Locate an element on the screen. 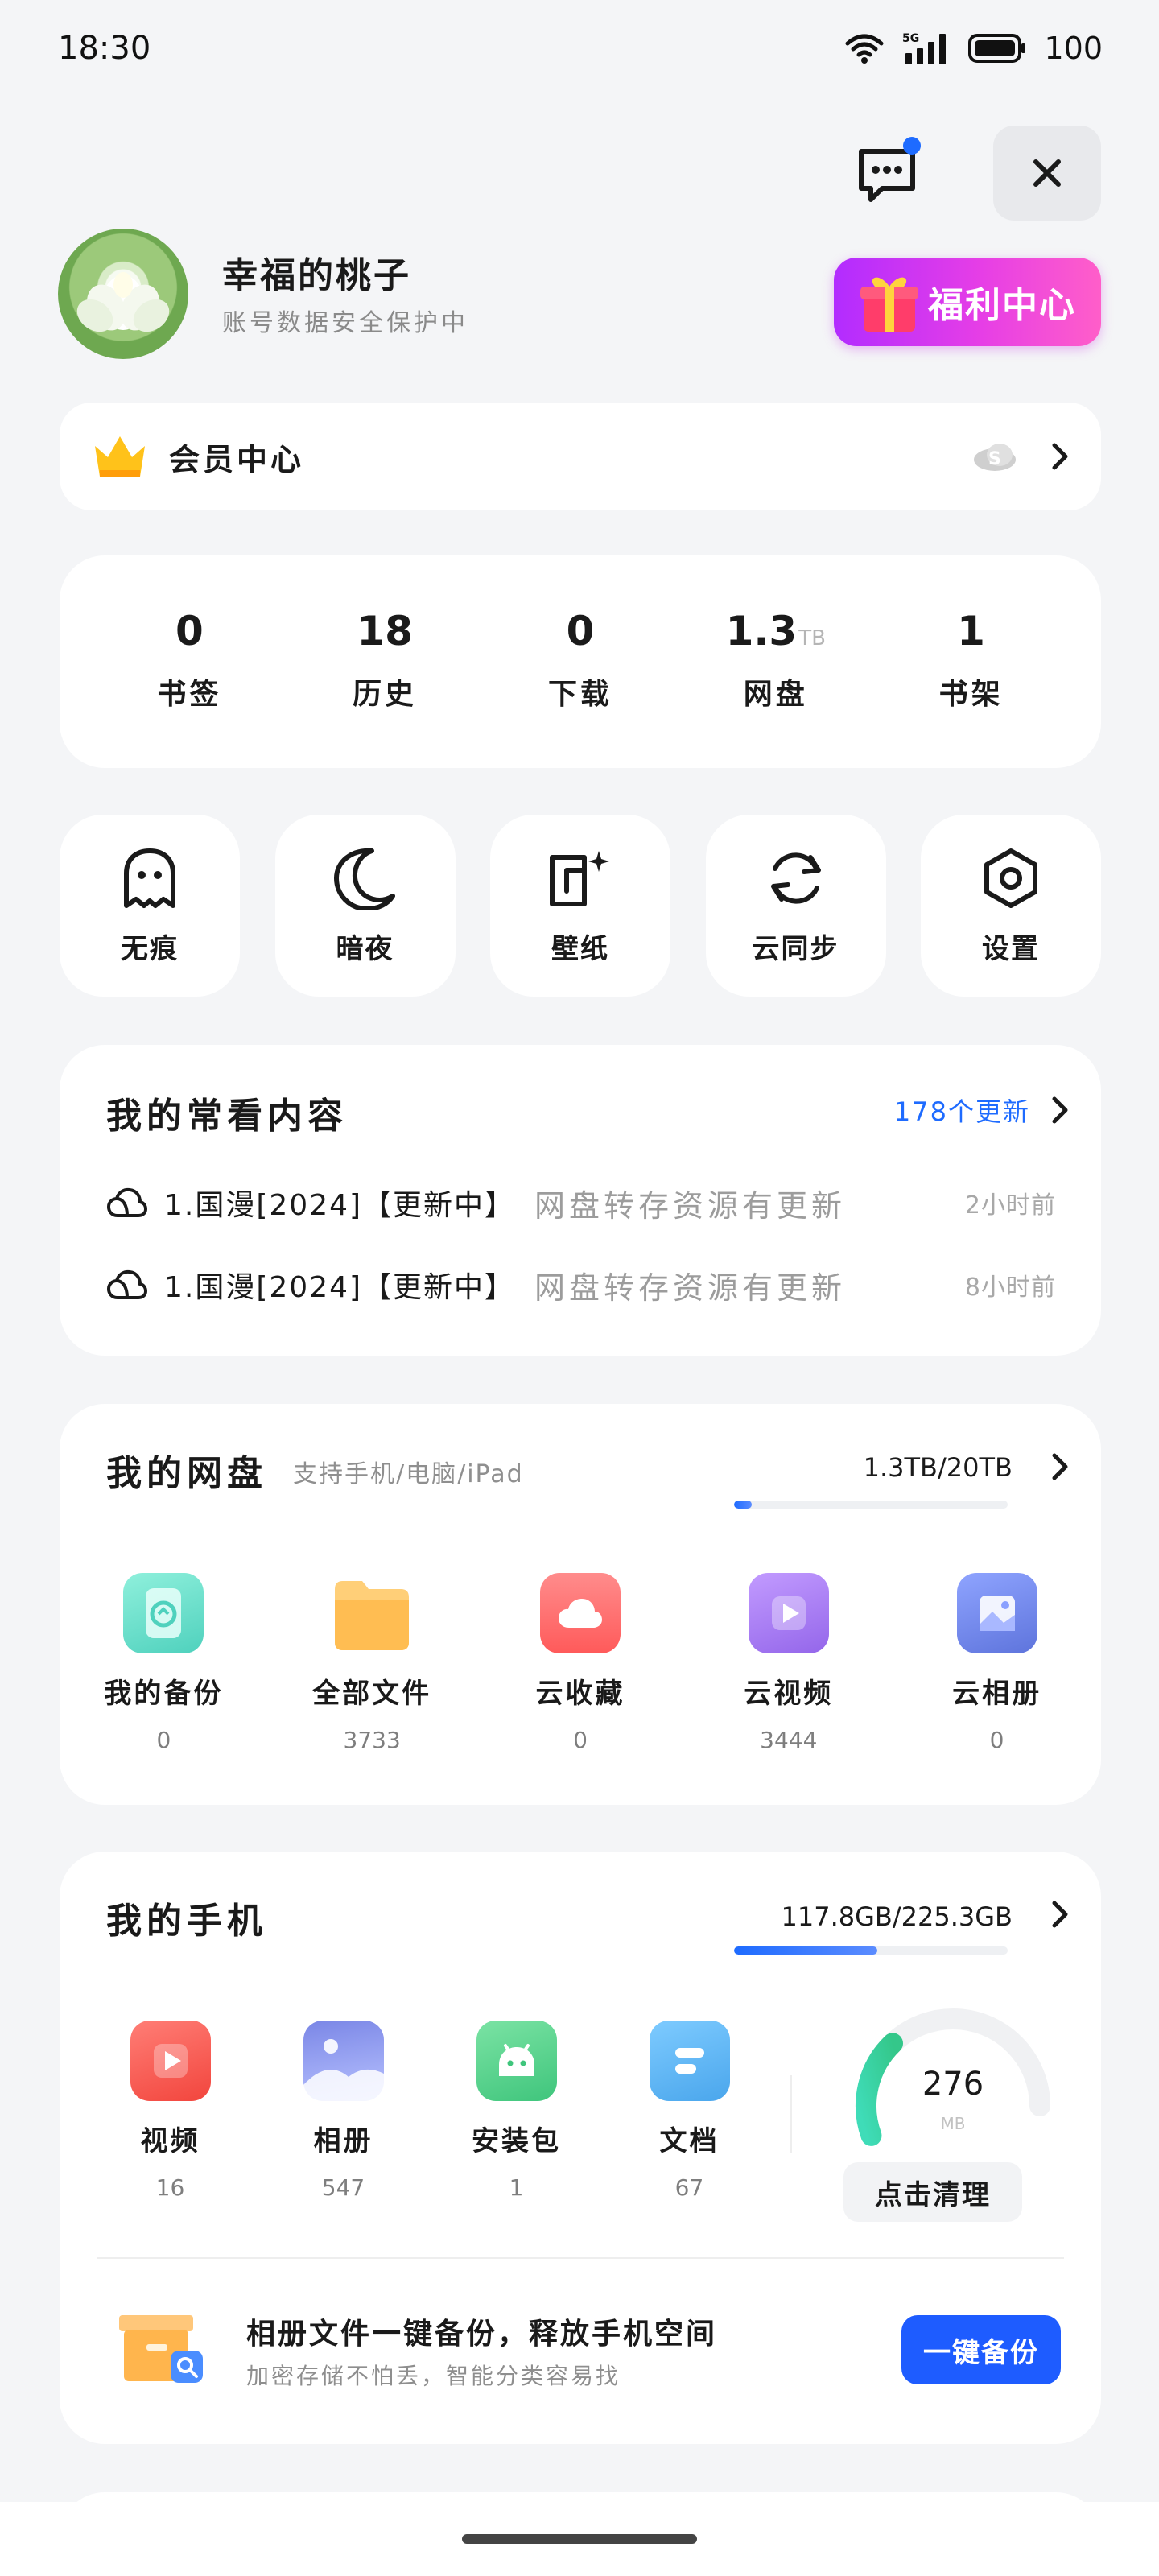 This screenshot has height=2576, width=1159. clean-button: 点击清理 is located at coordinates (932, 2192).